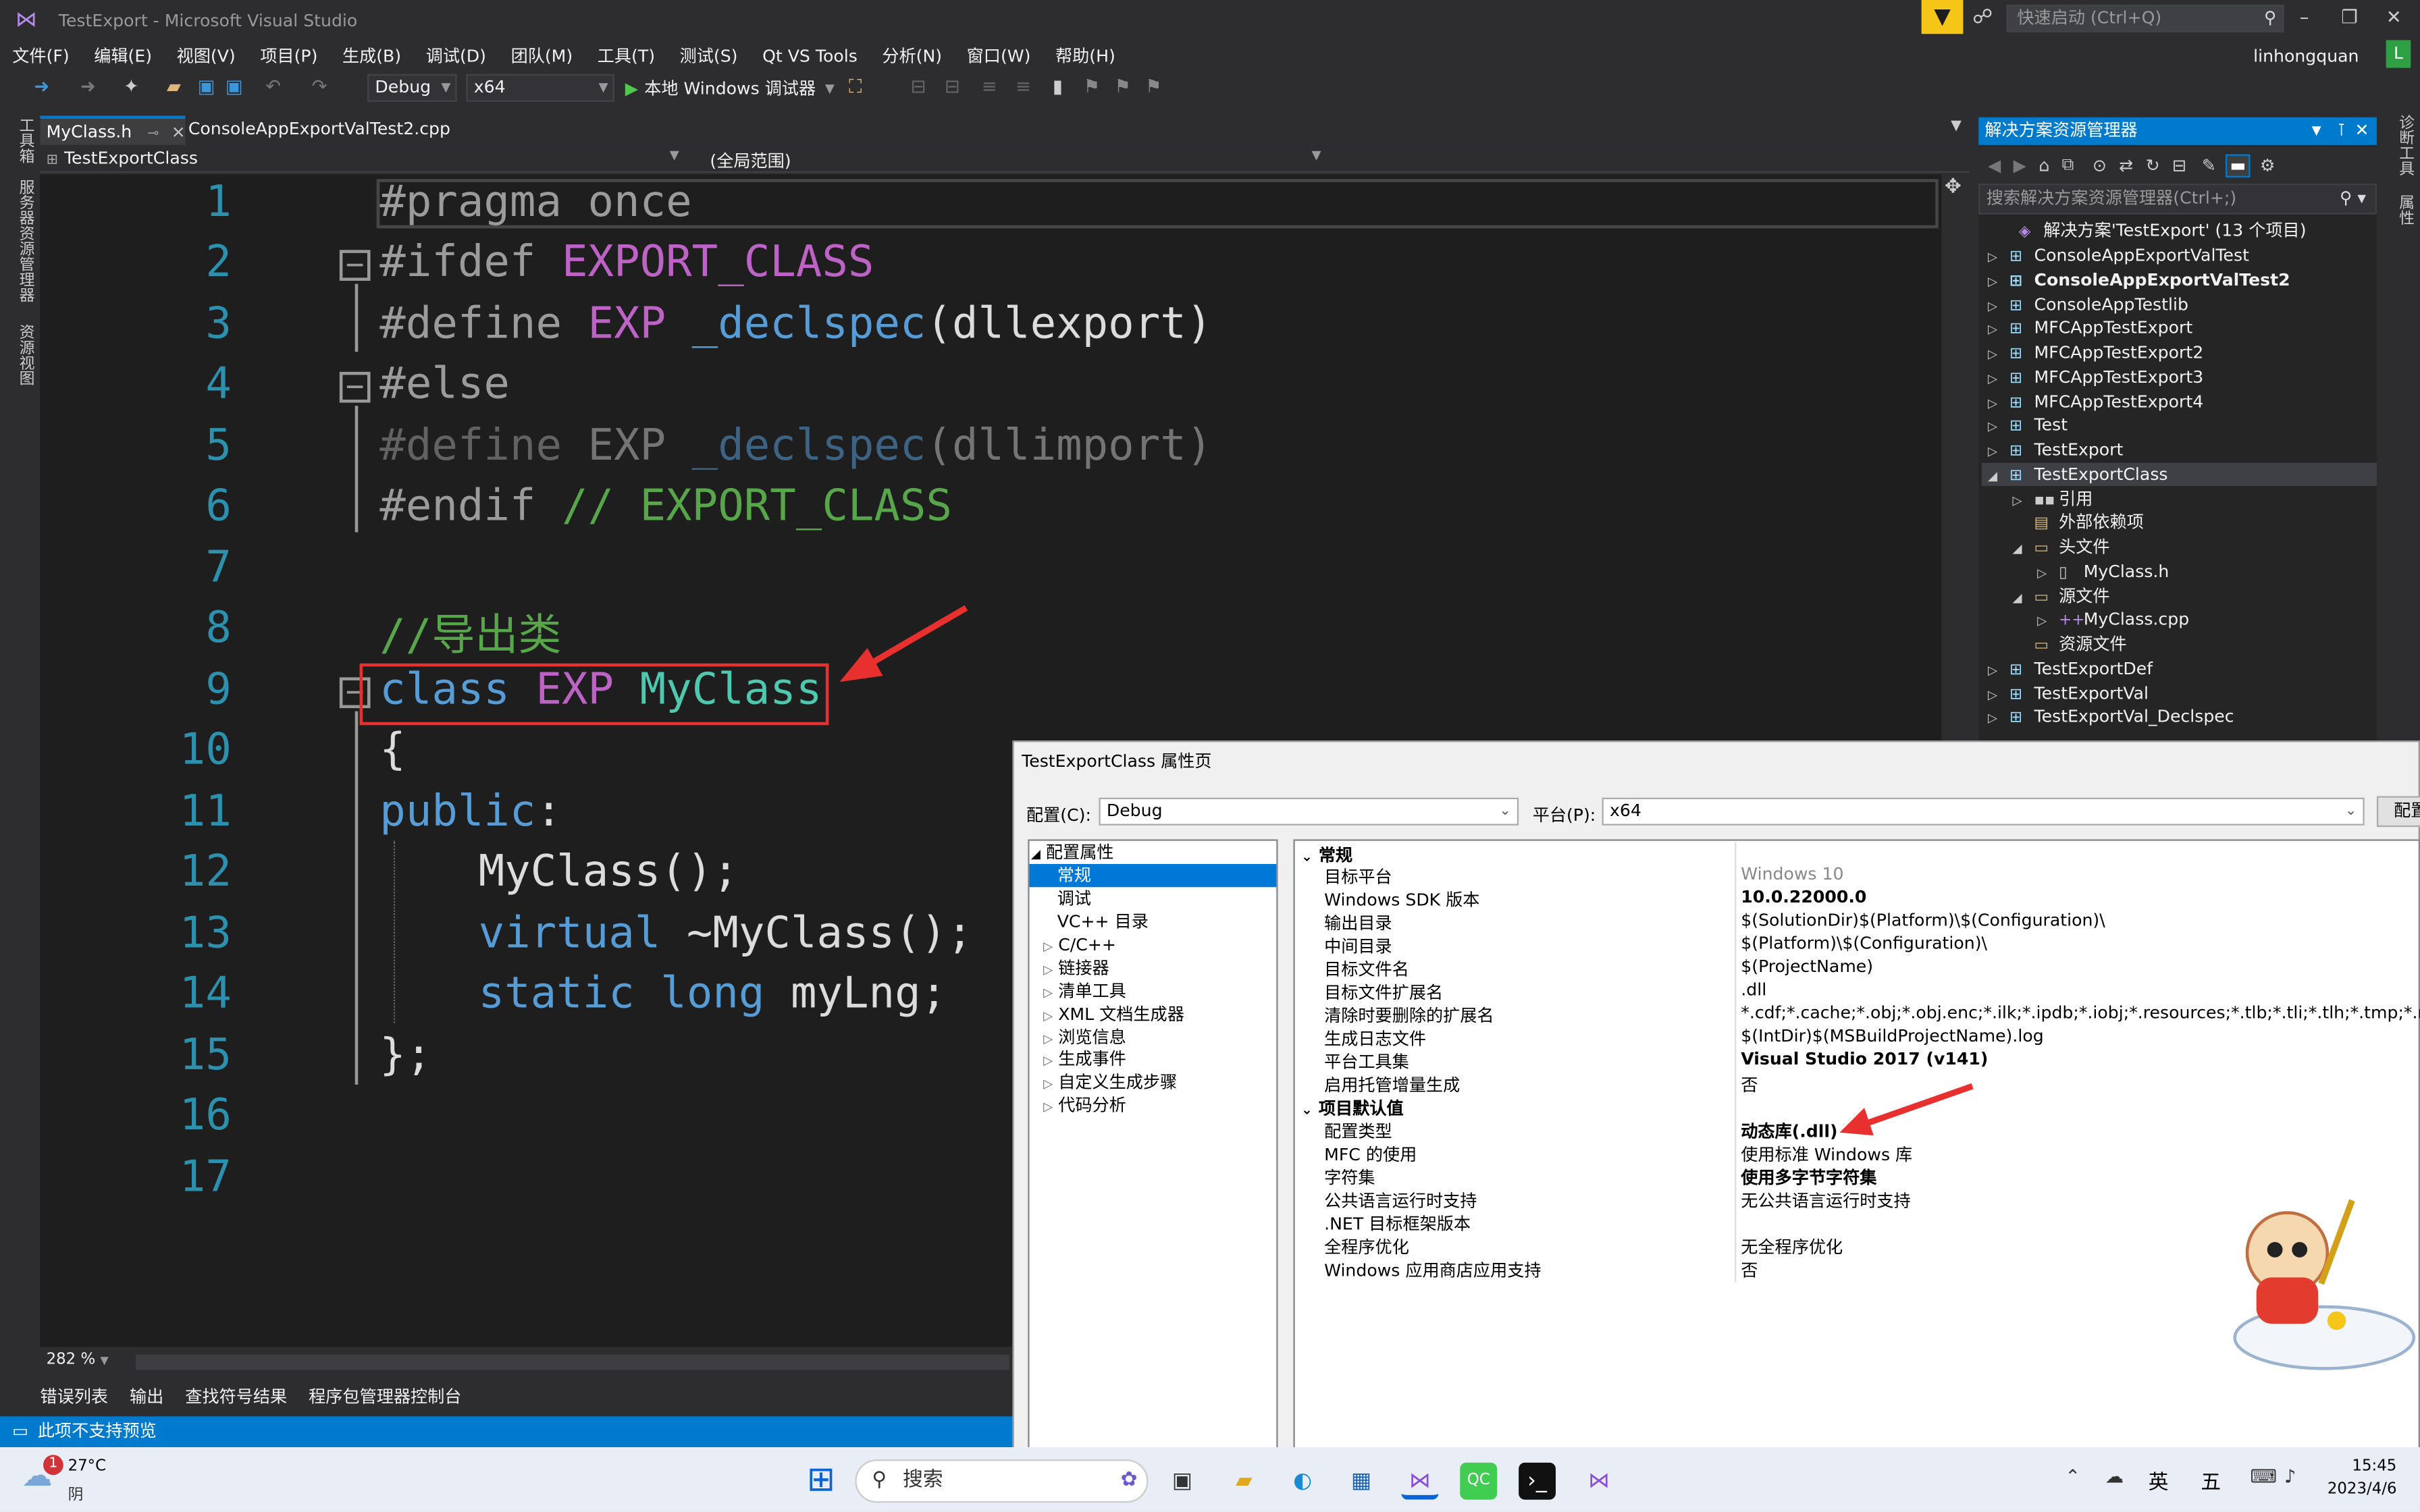 The height and width of the screenshot is (1512, 2420). I want to click on collapse-icon: −, so click(355, 387).